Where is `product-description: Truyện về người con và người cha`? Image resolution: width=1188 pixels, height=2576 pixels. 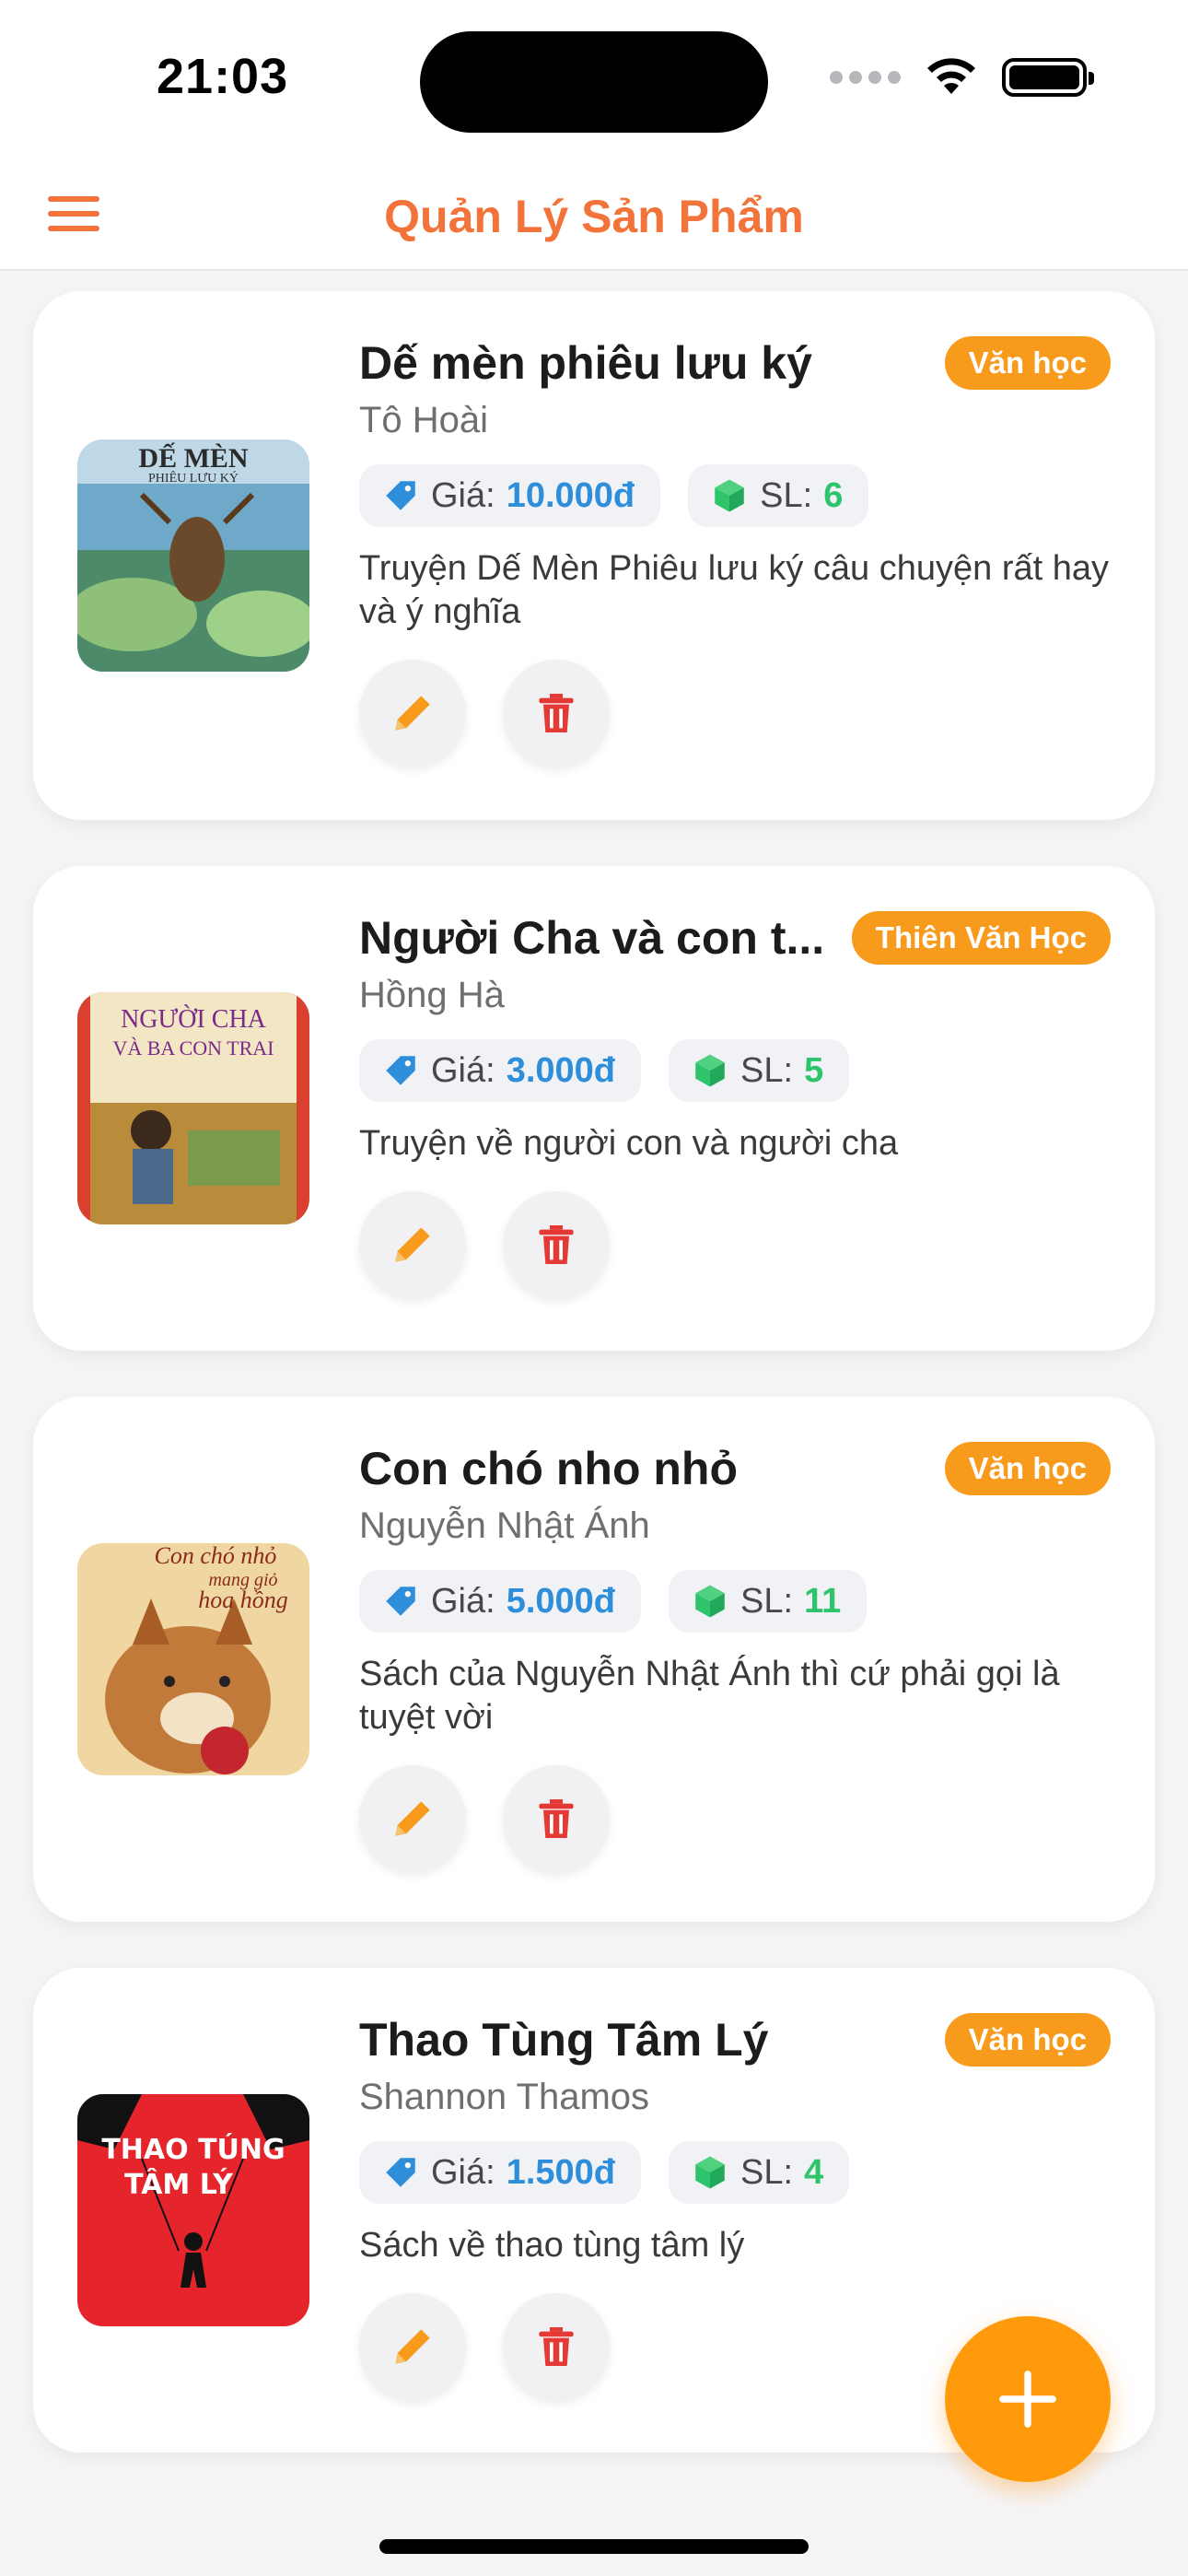
product-description: Truyện về người con và người cha is located at coordinates (629, 1143).